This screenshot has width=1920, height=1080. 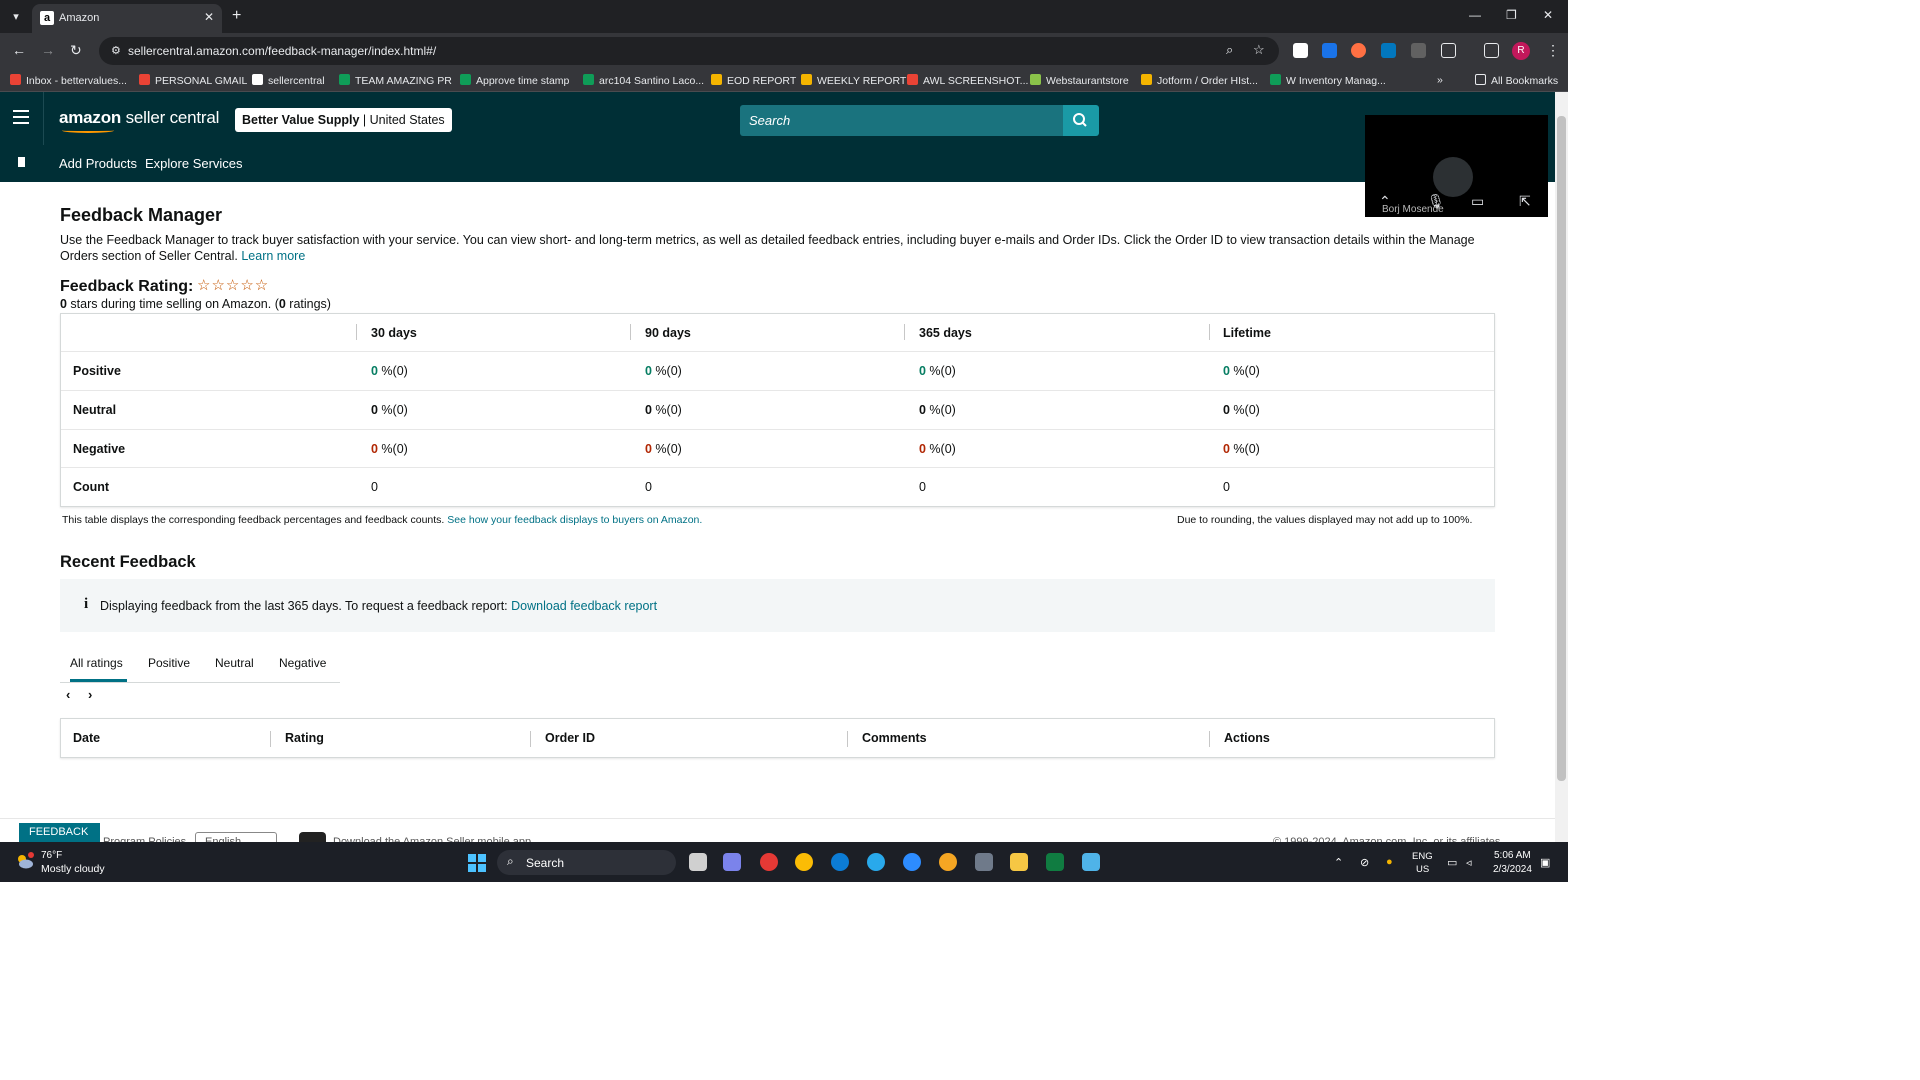 What do you see at coordinates (1512, 869) in the screenshot?
I see `clock-date: 2/3/2024` at bounding box center [1512, 869].